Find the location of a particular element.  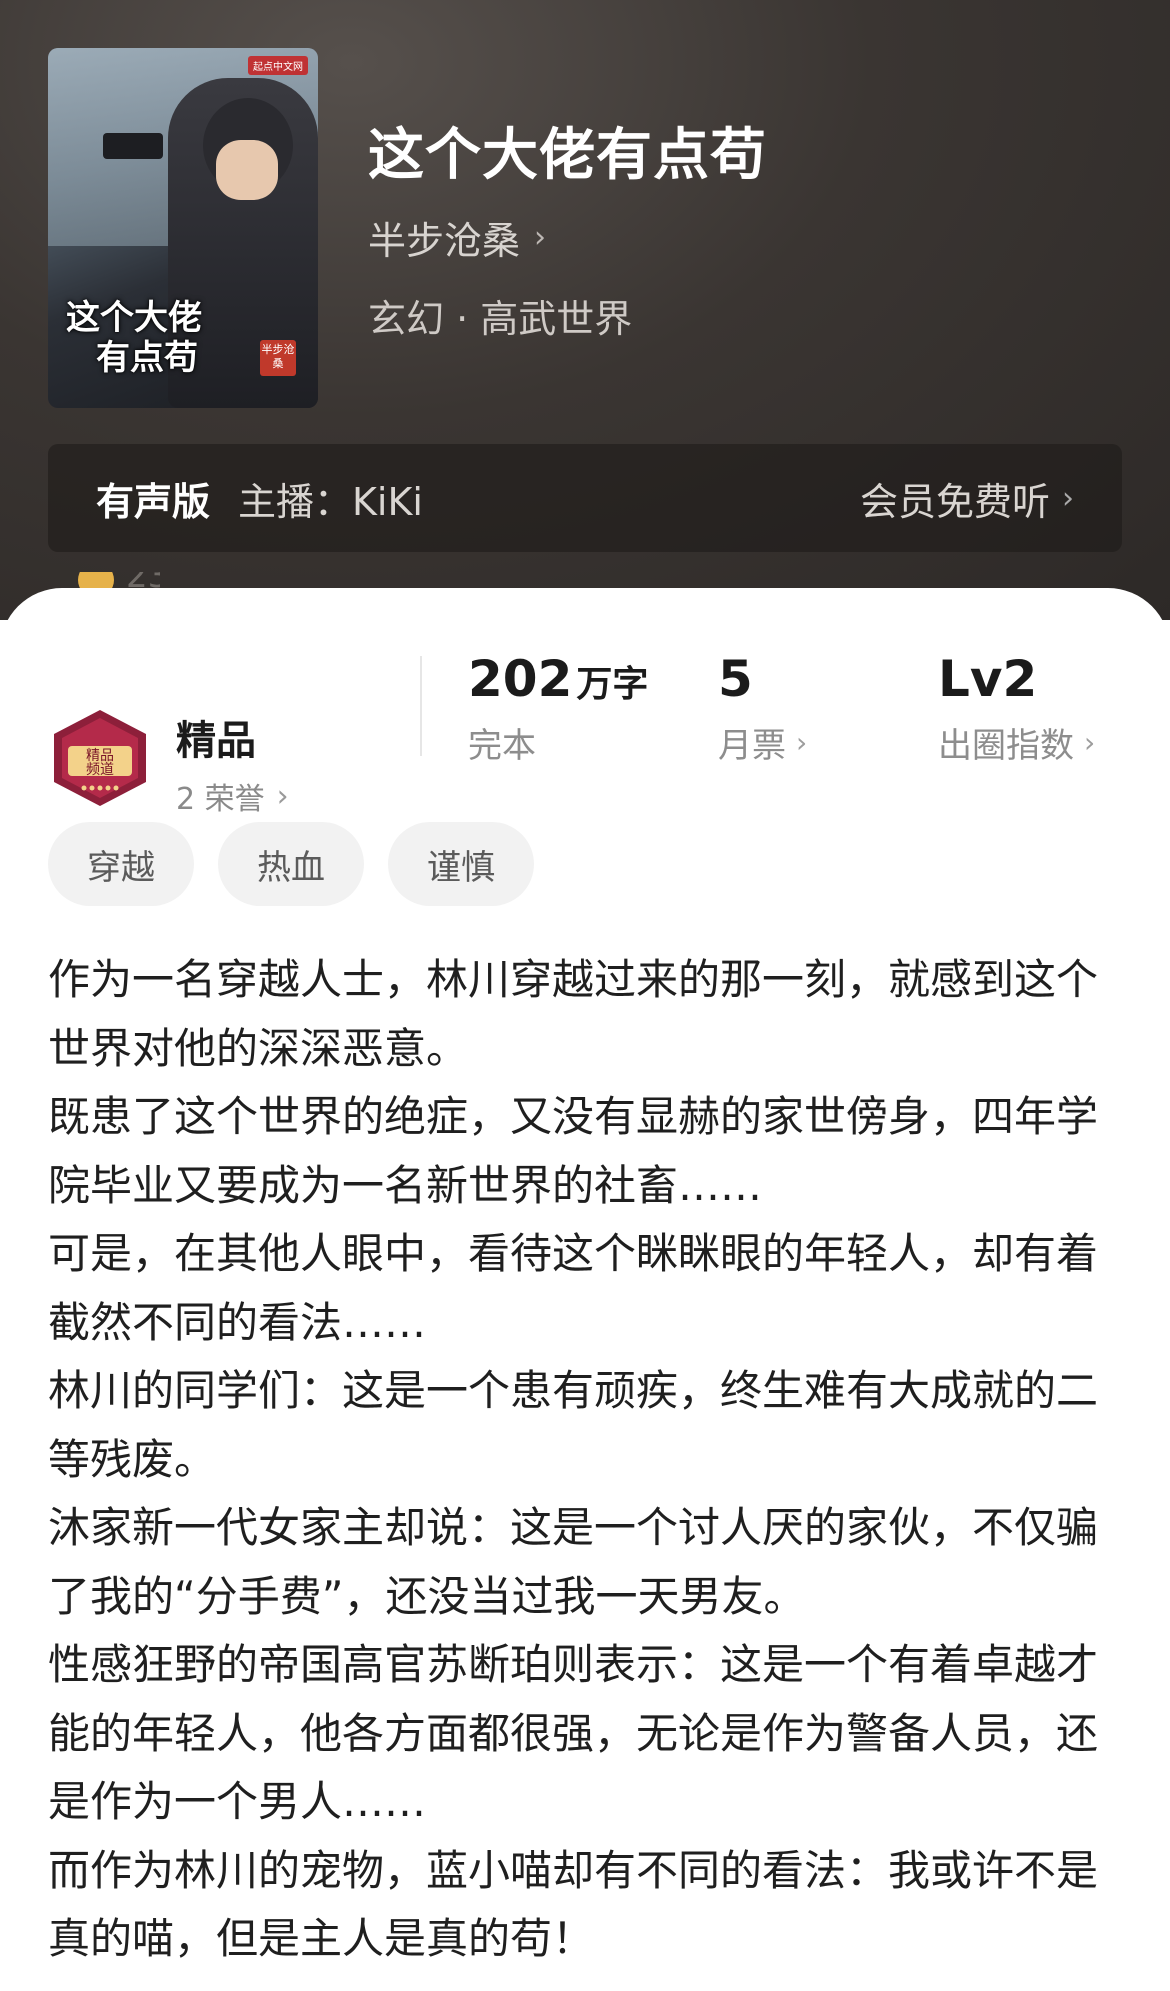

tag-chip: 谨慎 is located at coordinates (461, 864).